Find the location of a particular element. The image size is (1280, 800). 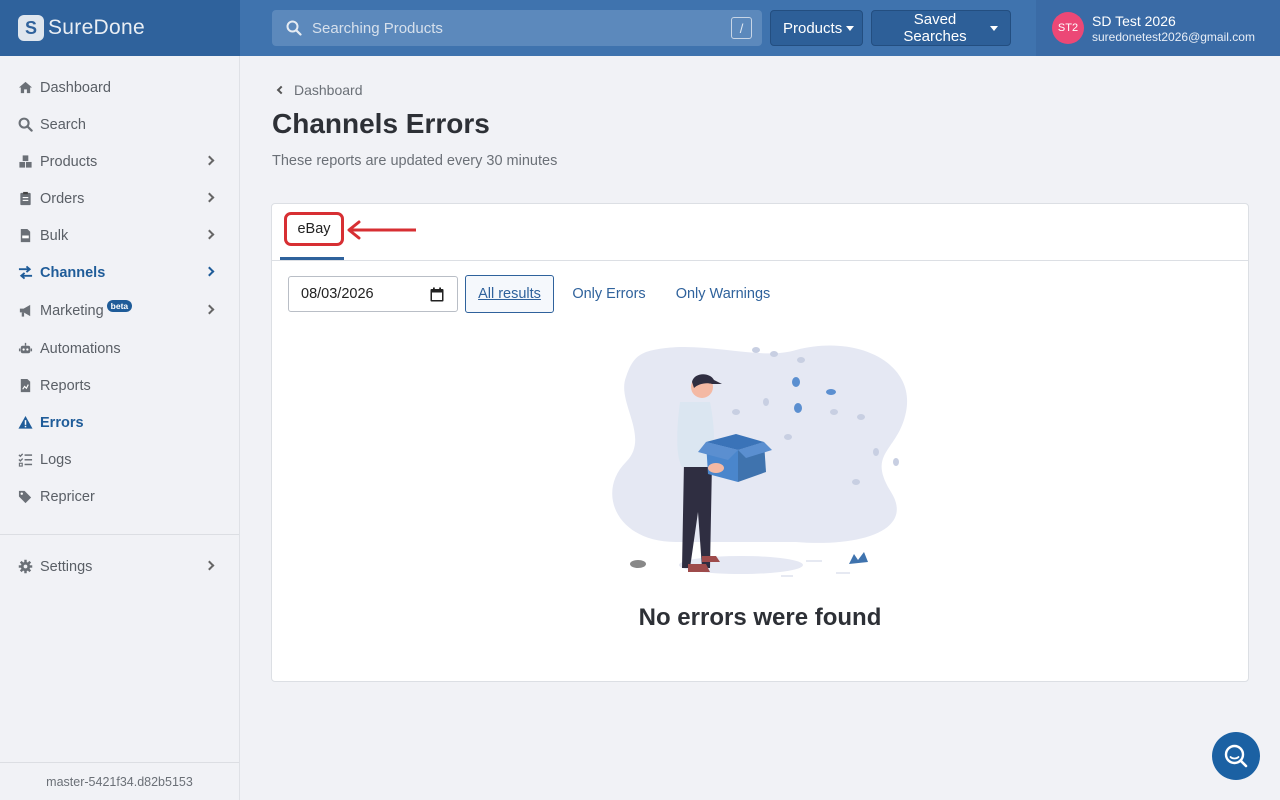

home-icon is located at coordinates (25, 87).